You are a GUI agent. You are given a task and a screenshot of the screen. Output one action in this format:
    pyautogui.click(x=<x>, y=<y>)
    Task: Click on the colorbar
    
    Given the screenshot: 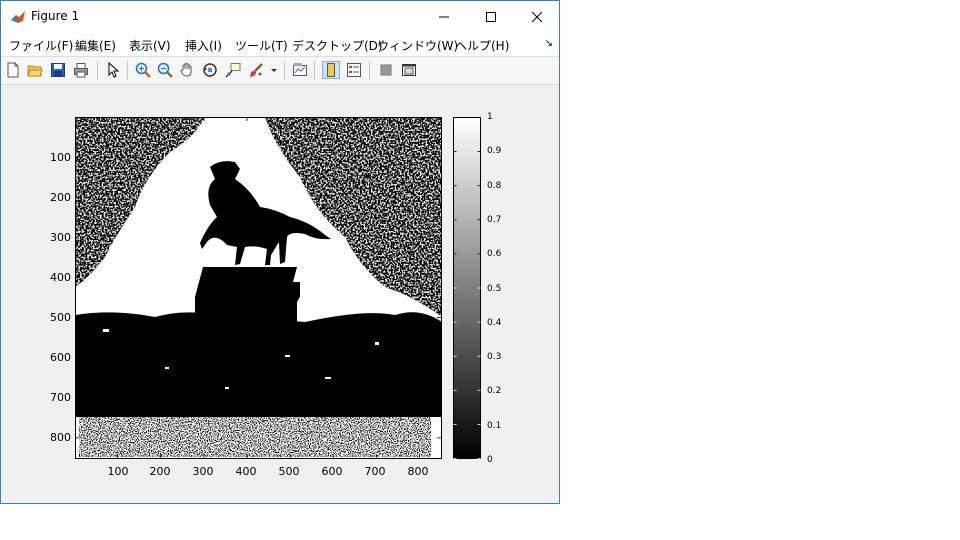 What is the action you would take?
    pyautogui.click(x=468, y=289)
    